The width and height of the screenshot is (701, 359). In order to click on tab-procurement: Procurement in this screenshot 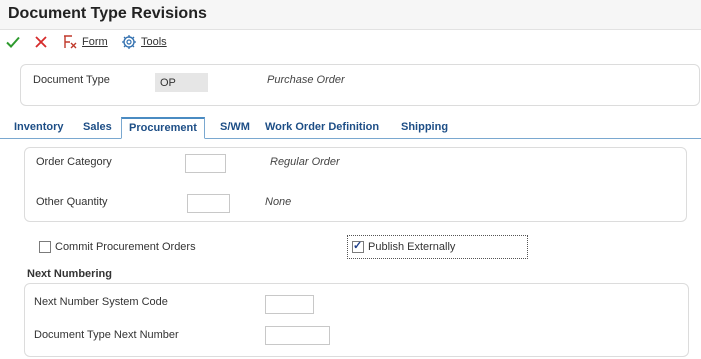, I will do `click(163, 128)`.